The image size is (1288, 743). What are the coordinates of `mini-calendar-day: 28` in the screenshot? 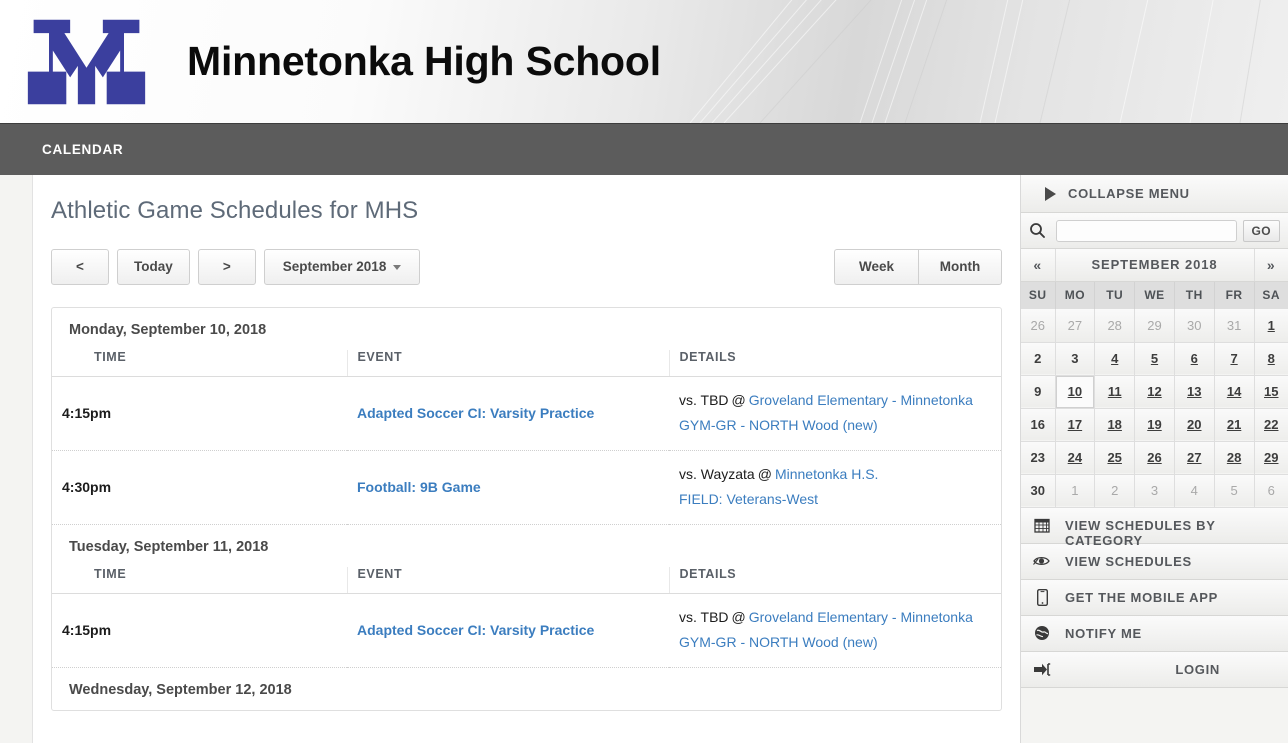 It's located at (1234, 458).